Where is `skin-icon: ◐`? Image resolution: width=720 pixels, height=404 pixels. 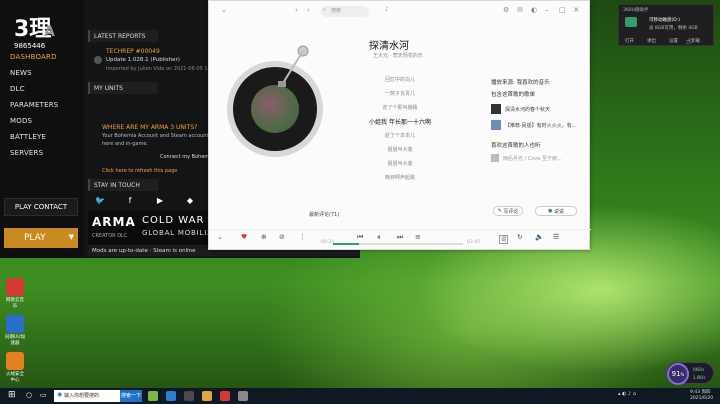 skin-icon: ◐ is located at coordinates (534, 10).